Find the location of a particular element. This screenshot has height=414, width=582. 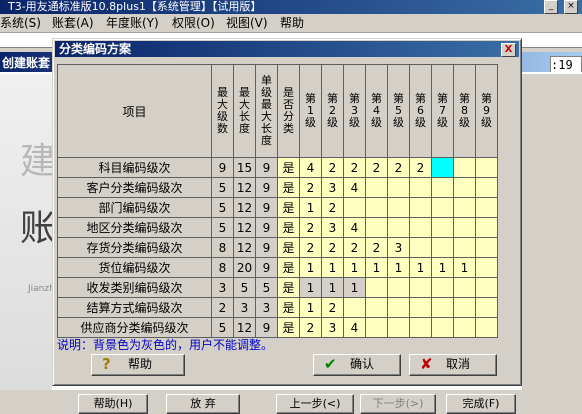

close-icon: × is located at coordinates (571, 7).